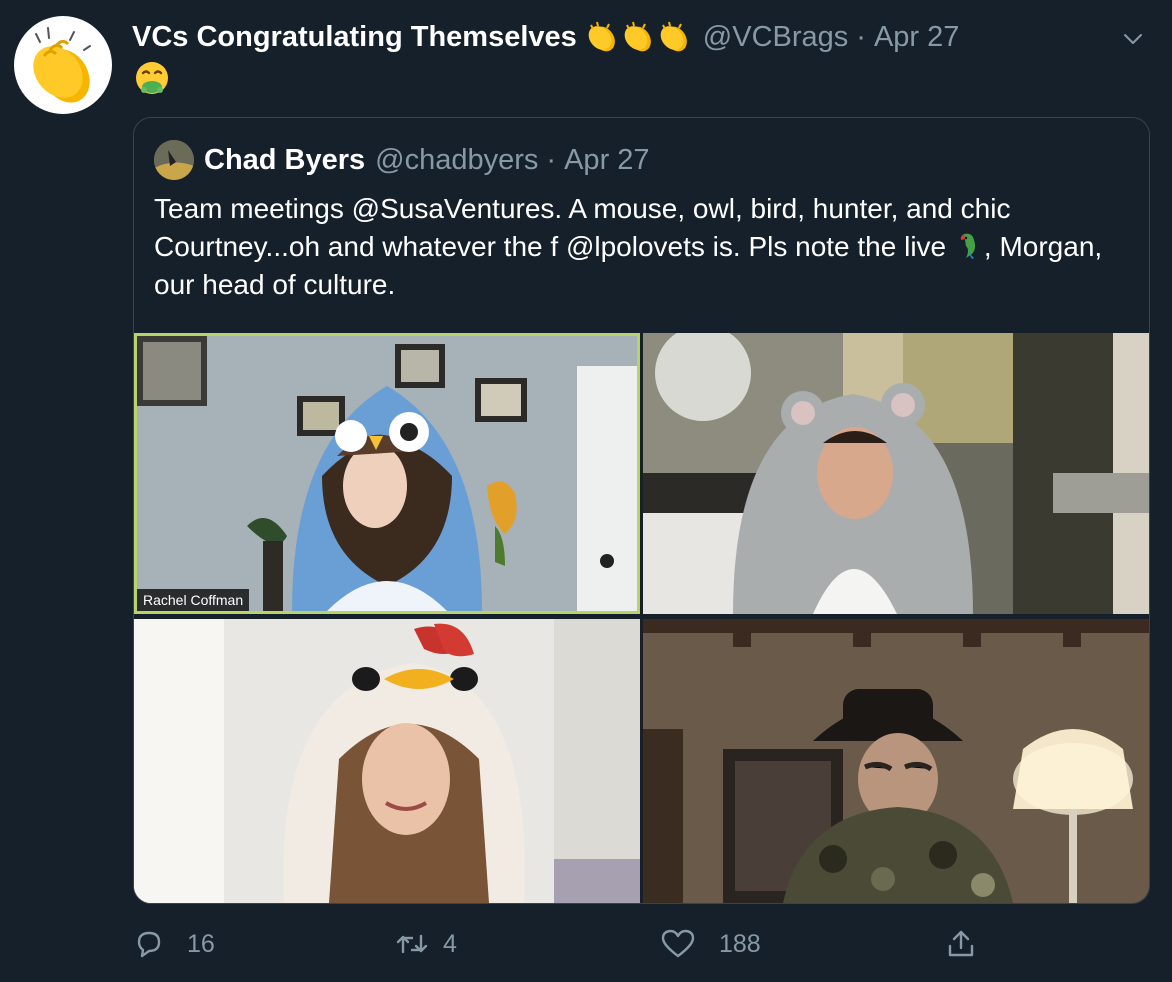 This screenshot has width=1172, height=982. I want to click on avatar-photo-icon, so click(174, 160).